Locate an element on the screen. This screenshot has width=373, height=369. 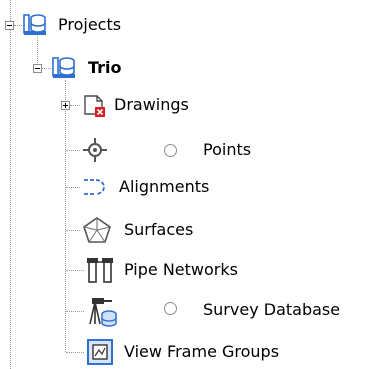
tree-label-drawings: Drawings is located at coordinates (151, 105).